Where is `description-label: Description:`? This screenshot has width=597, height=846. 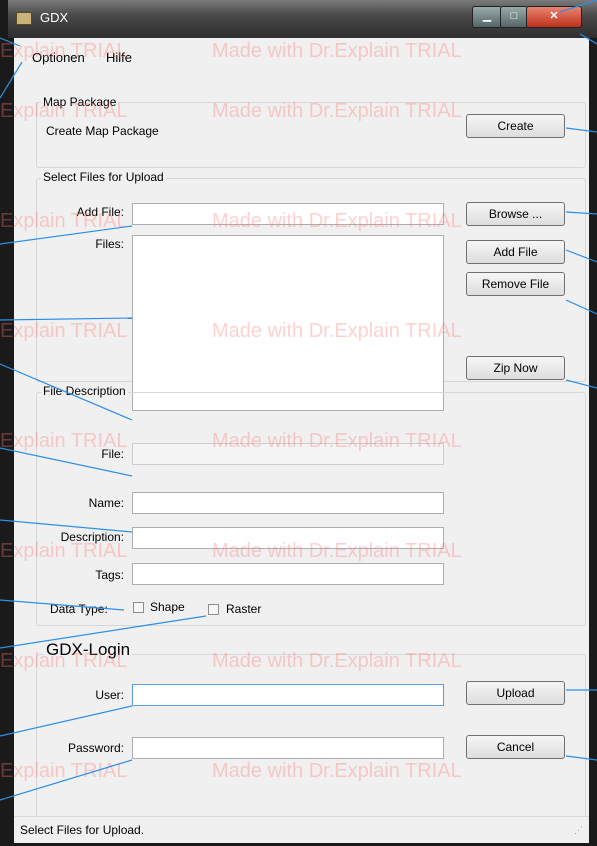 description-label: Description: is located at coordinates (92, 537).